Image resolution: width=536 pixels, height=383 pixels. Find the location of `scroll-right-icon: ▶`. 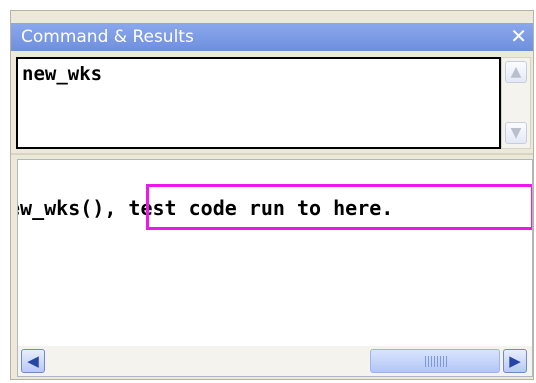

scroll-right-icon: ▶ is located at coordinates (515, 361).